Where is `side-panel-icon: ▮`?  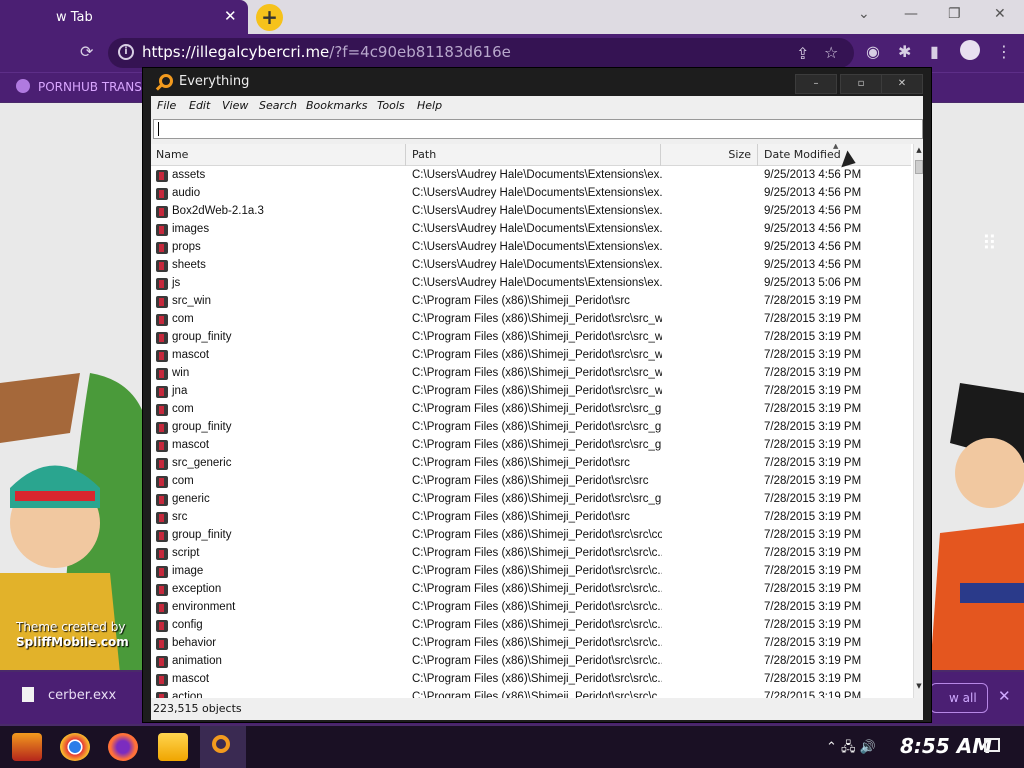 side-panel-icon: ▮ is located at coordinates (934, 51).